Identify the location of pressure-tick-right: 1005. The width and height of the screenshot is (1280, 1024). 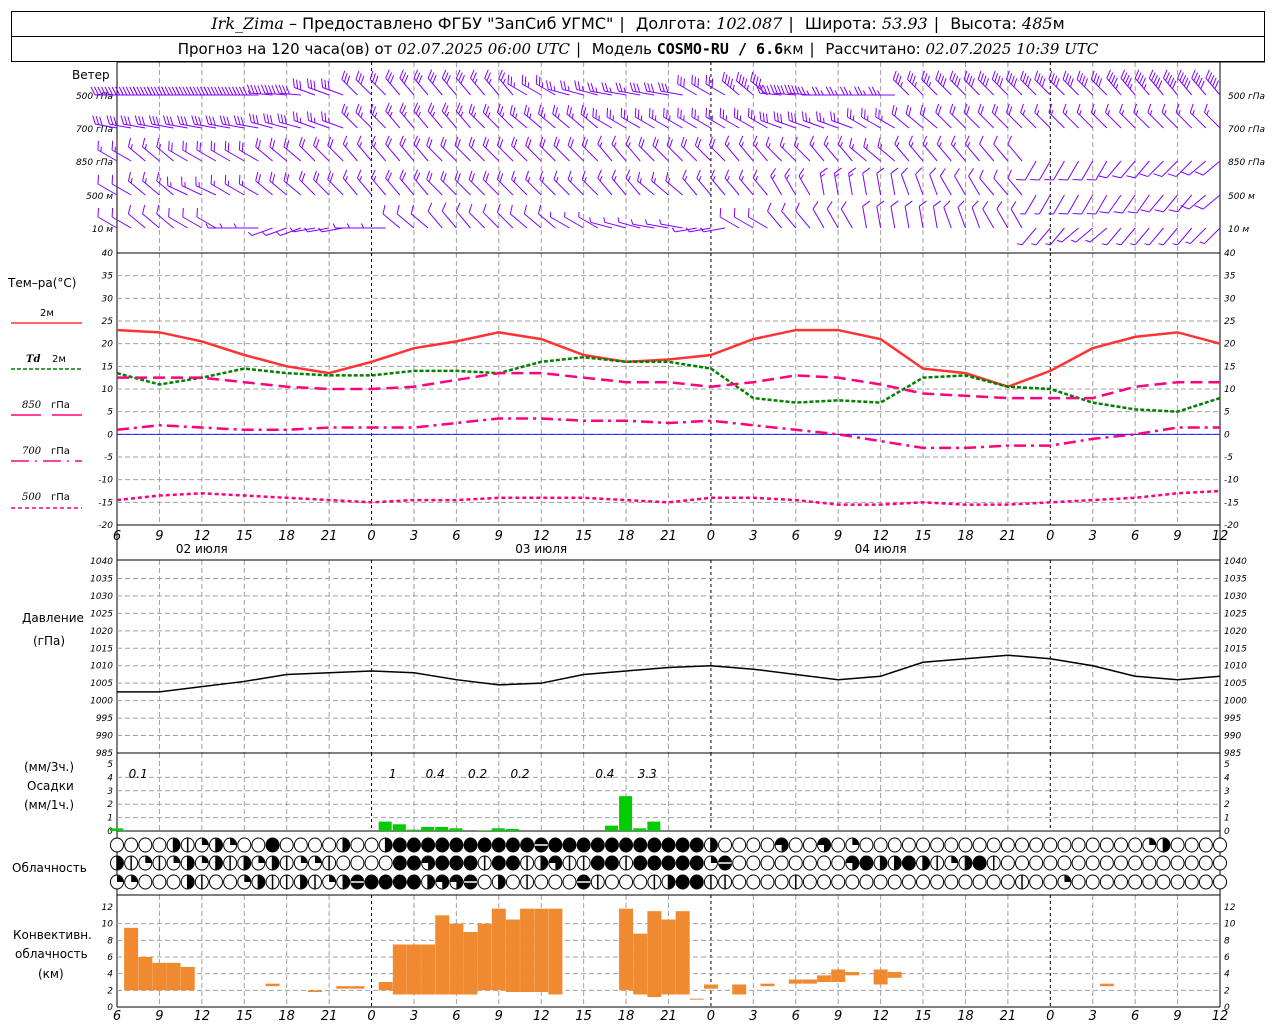
(1235, 684).